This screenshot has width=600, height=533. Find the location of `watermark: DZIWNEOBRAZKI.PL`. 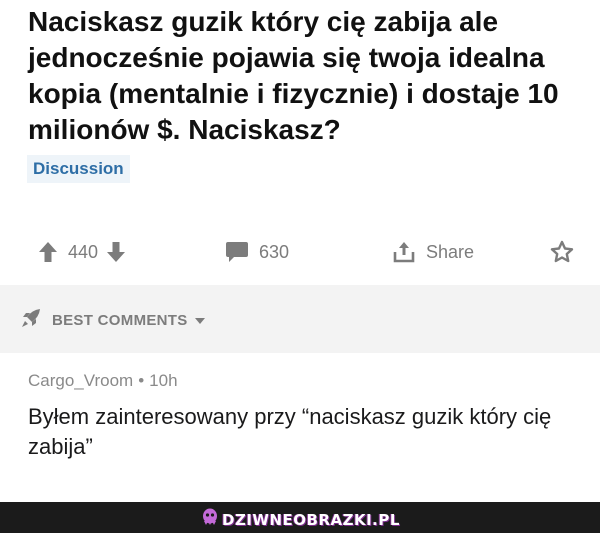

watermark: DZIWNEOBRAZKI.PL is located at coordinates (301, 519).